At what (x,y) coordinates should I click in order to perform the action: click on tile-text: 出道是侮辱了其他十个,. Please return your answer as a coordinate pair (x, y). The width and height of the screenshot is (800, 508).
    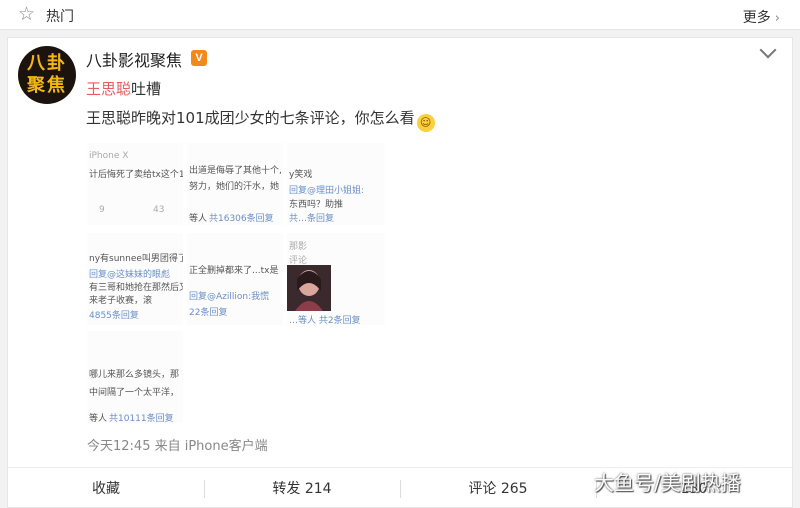
    Looking at the image, I should click on (235, 171).